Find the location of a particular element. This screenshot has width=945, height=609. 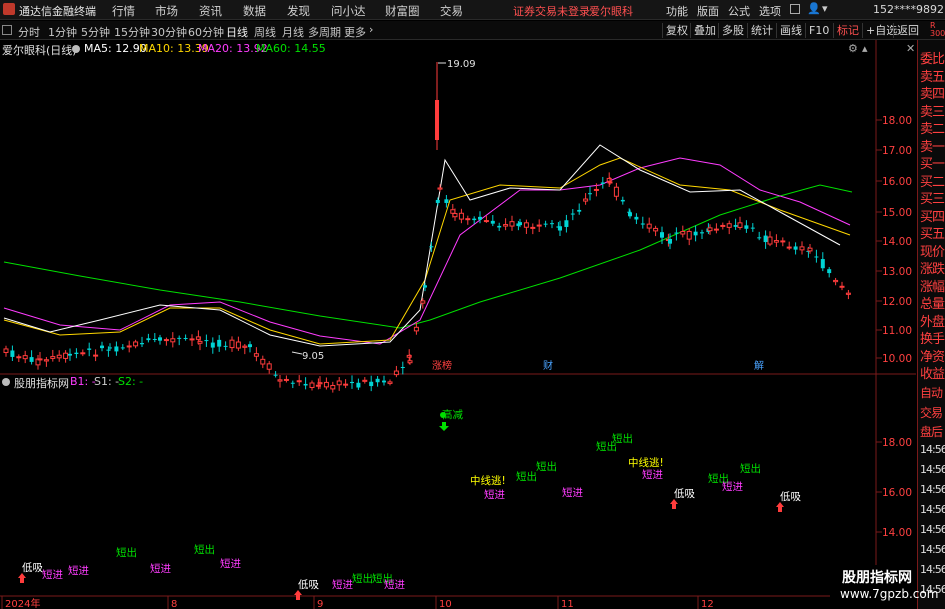

account-id: 152****9892 is located at coordinates (908, 9).